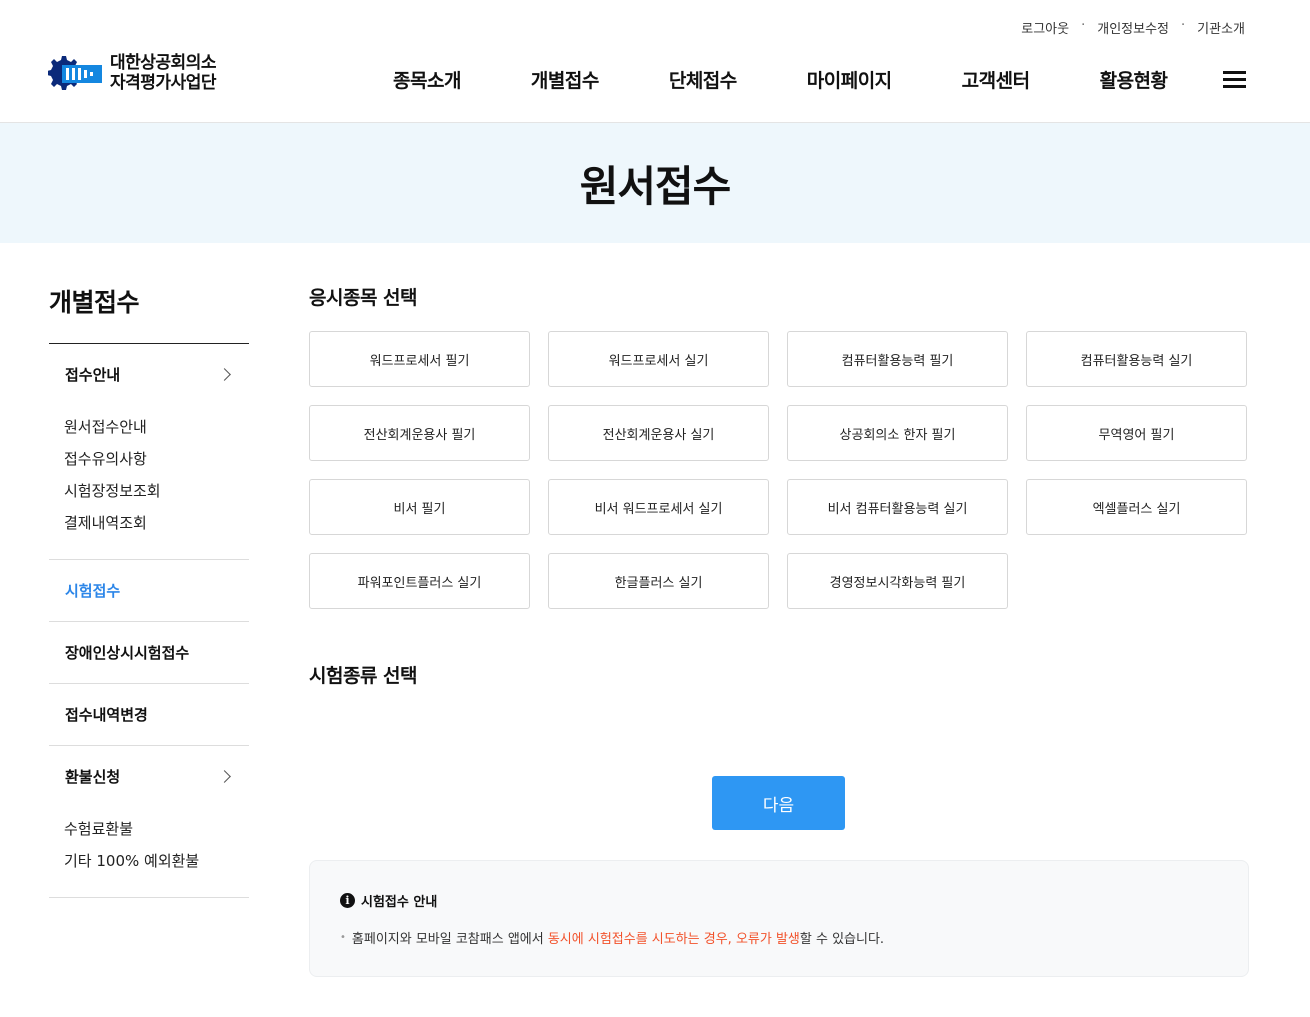 The height and width of the screenshot is (1017, 1310). What do you see at coordinates (93, 777) in the screenshot?
I see `sidebar-item-label: 환불신청` at bounding box center [93, 777].